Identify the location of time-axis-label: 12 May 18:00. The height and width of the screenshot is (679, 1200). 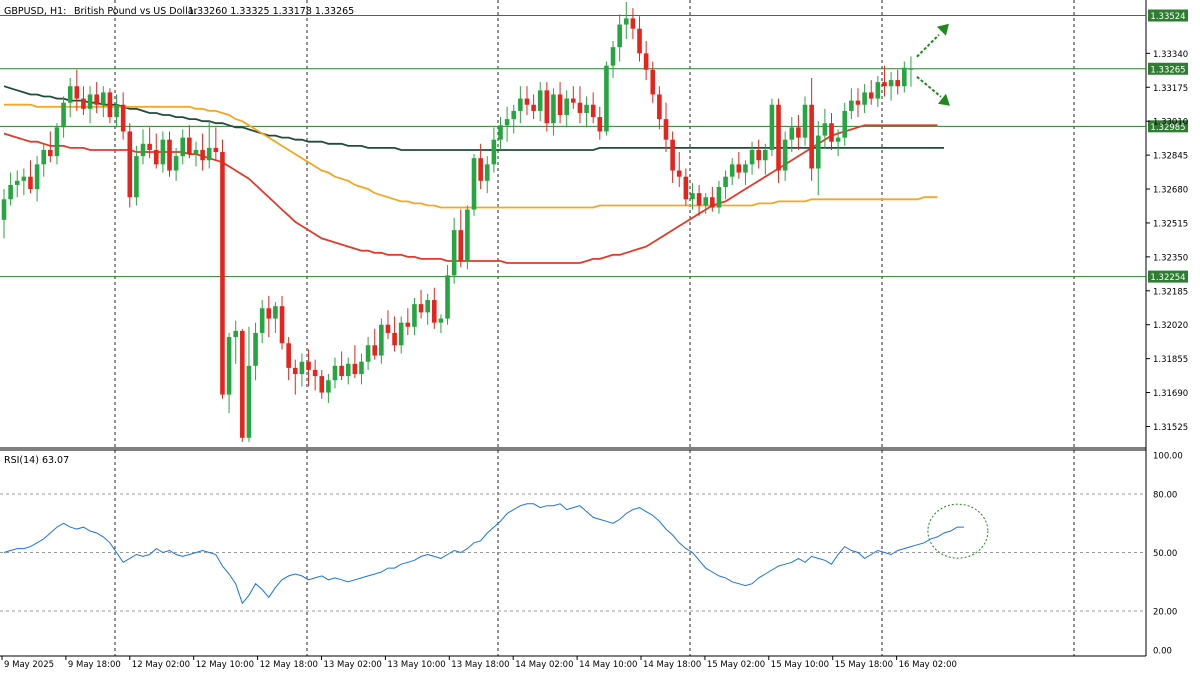
(289, 665).